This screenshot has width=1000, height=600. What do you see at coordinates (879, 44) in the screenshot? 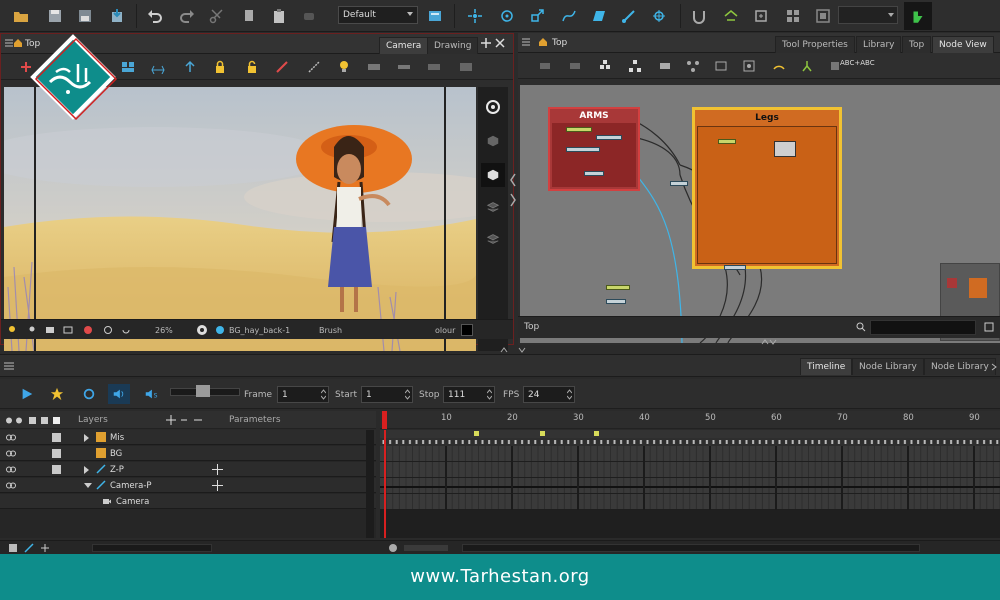
I see `tab-library: Library` at bounding box center [879, 44].